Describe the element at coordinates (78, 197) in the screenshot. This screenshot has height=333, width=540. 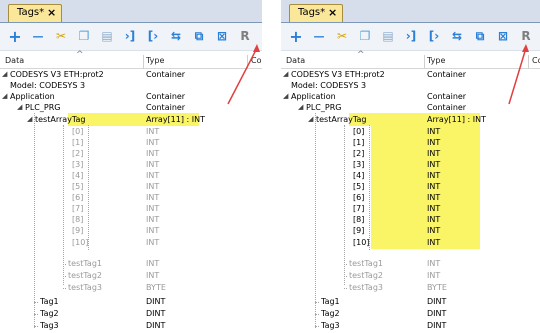
I see `row-name: [6]` at that location.